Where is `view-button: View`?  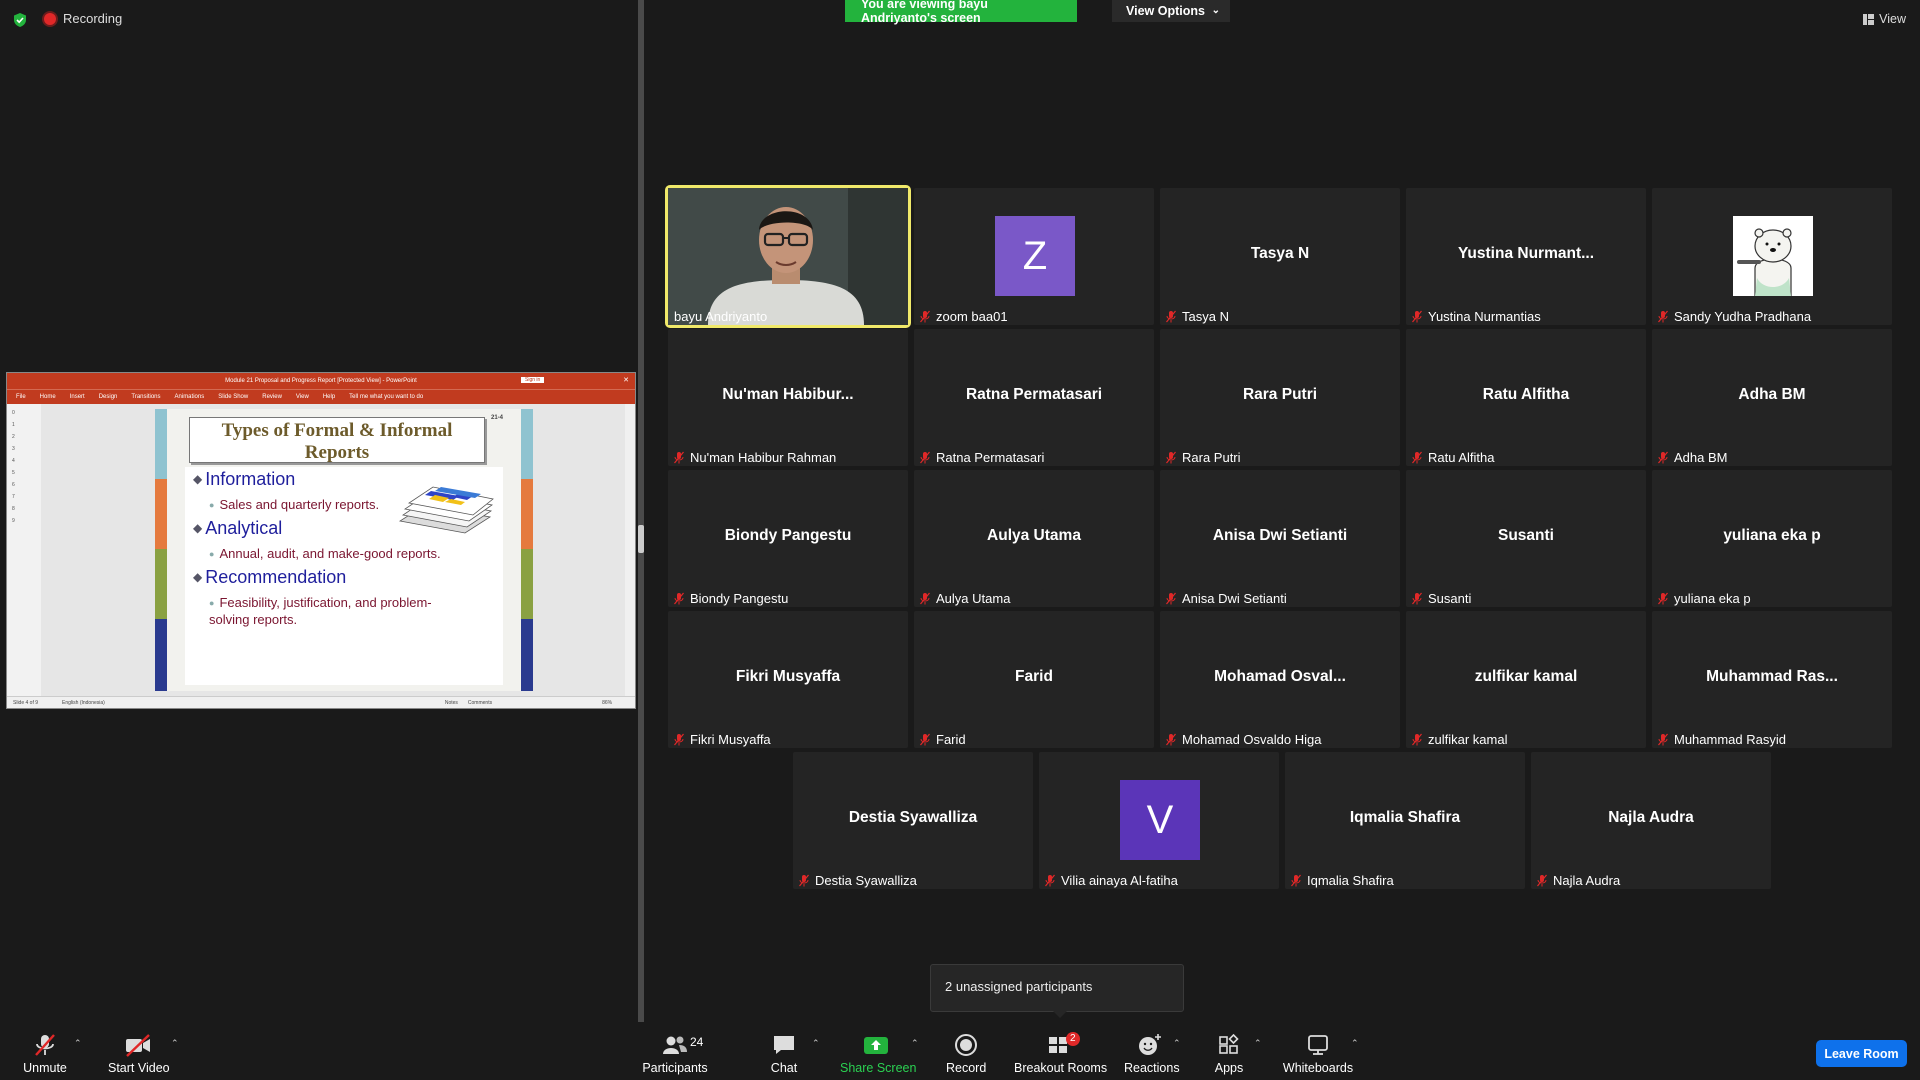 view-button: View is located at coordinates (1884, 19).